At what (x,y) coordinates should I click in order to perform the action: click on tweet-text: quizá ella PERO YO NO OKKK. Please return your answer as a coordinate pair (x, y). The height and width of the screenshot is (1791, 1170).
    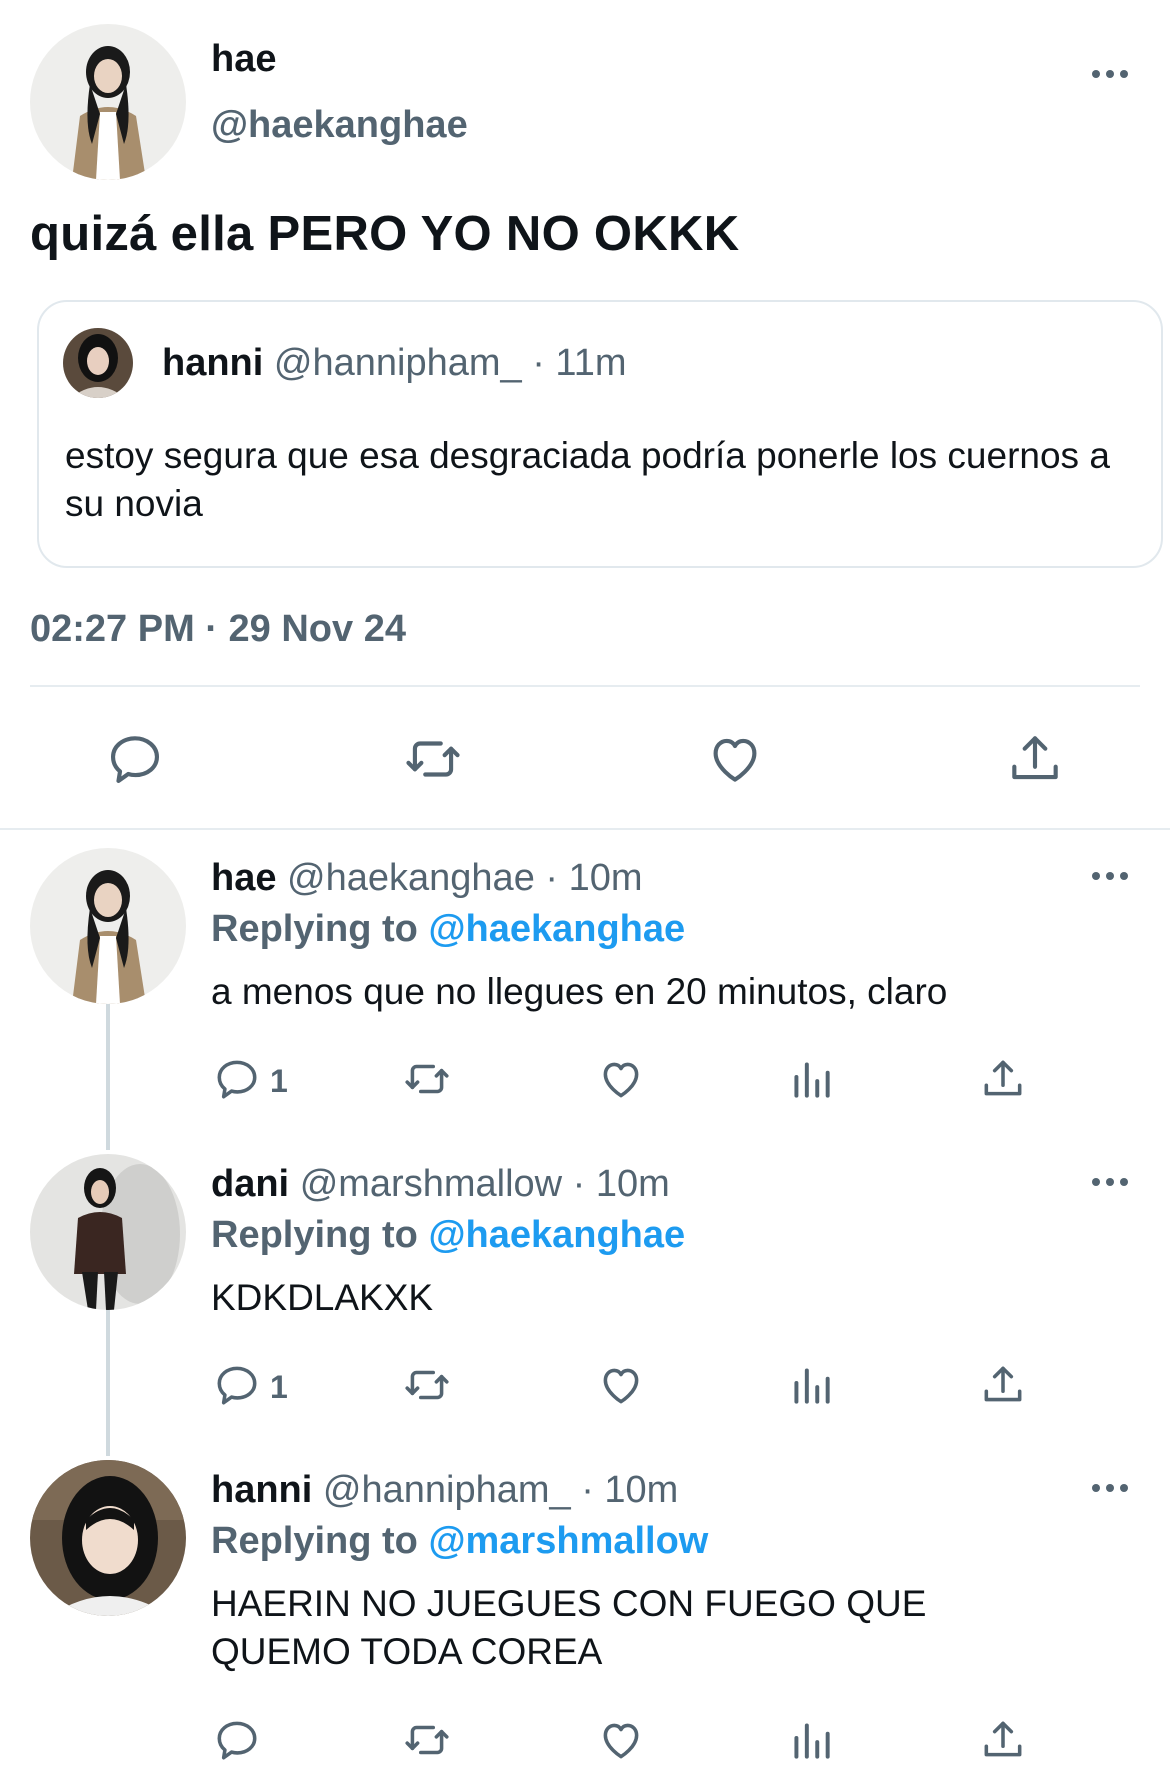
    Looking at the image, I should click on (385, 234).